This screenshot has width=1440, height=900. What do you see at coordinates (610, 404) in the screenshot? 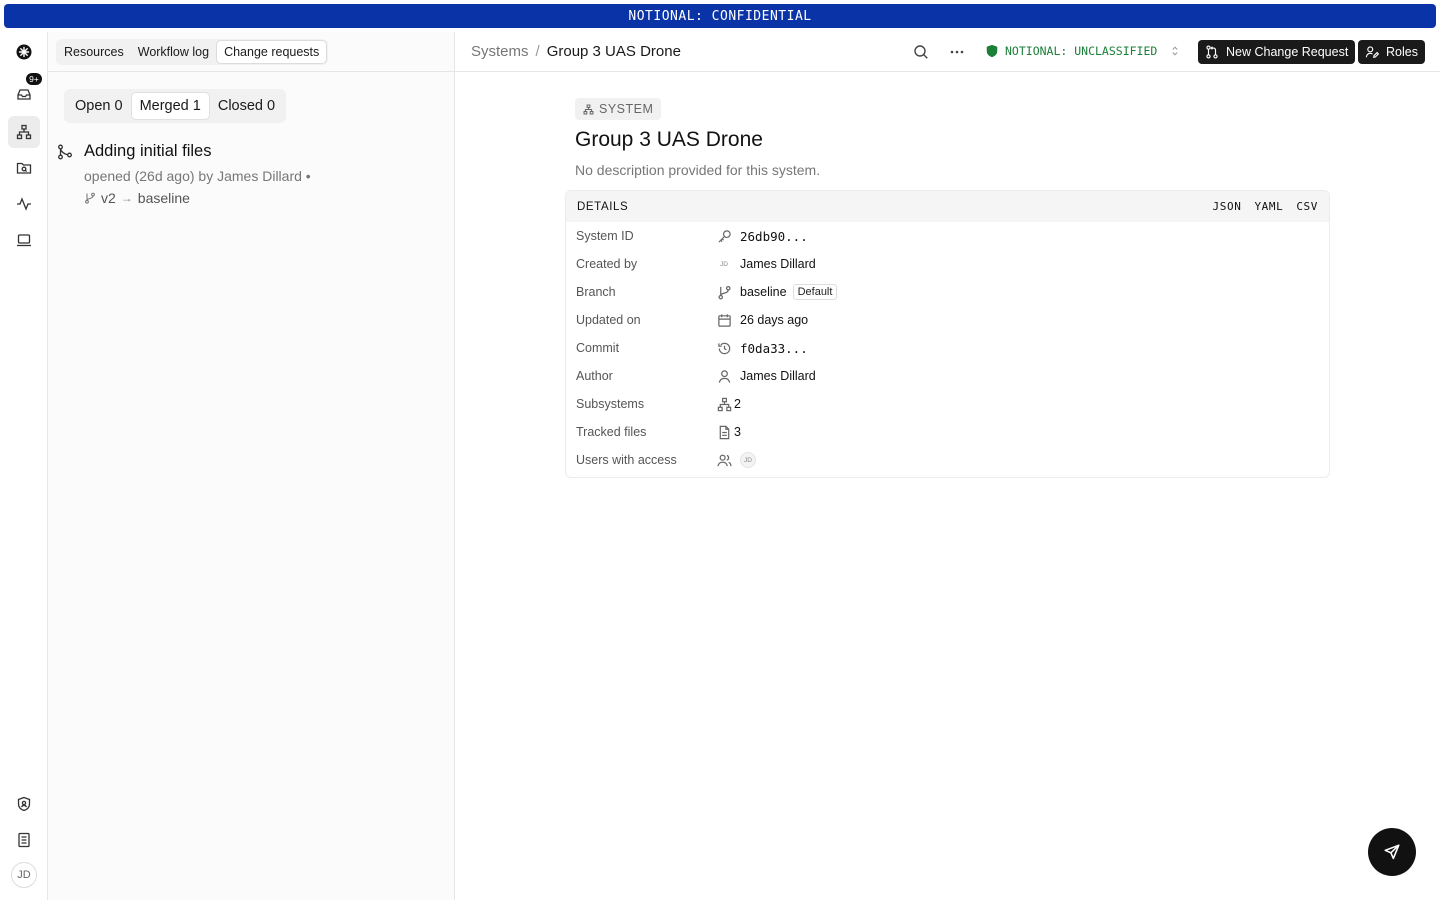
I see `detail-label: Subsystems` at bounding box center [610, 404].